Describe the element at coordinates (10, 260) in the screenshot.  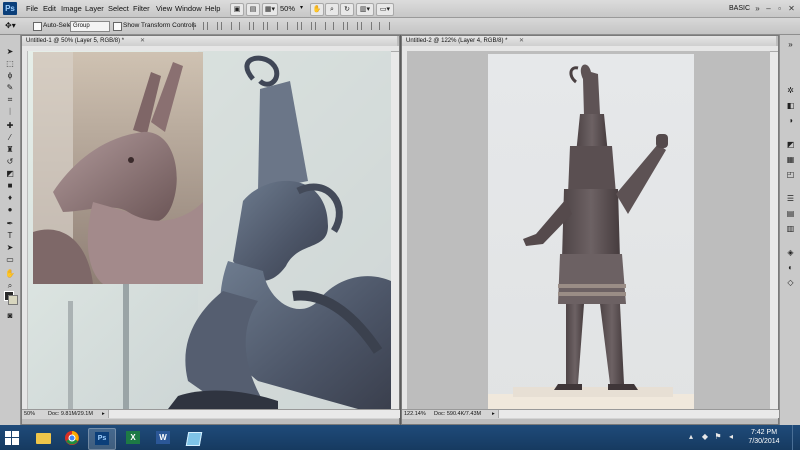
I see `shape-tool-icon: ▭` at that location.